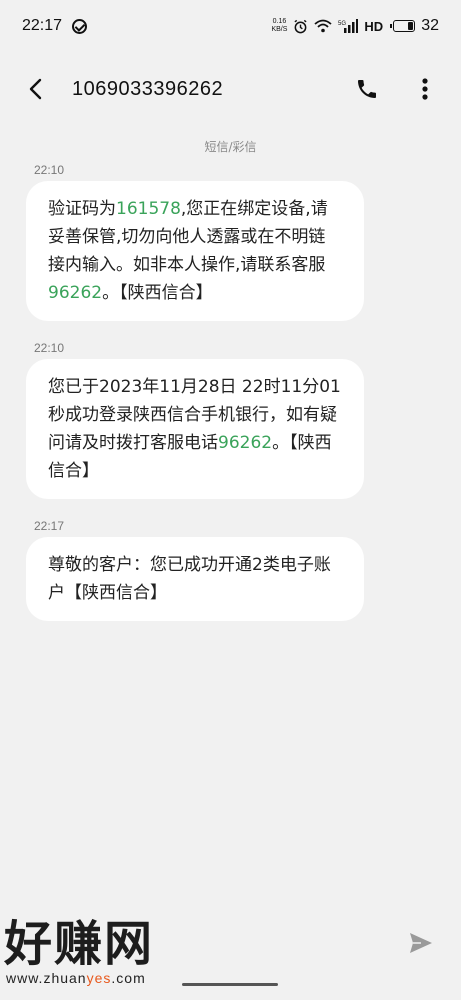 Image resolution: width=461 pixels, height=1000 pixels. I want to click on header-actions, so click(396, 89).